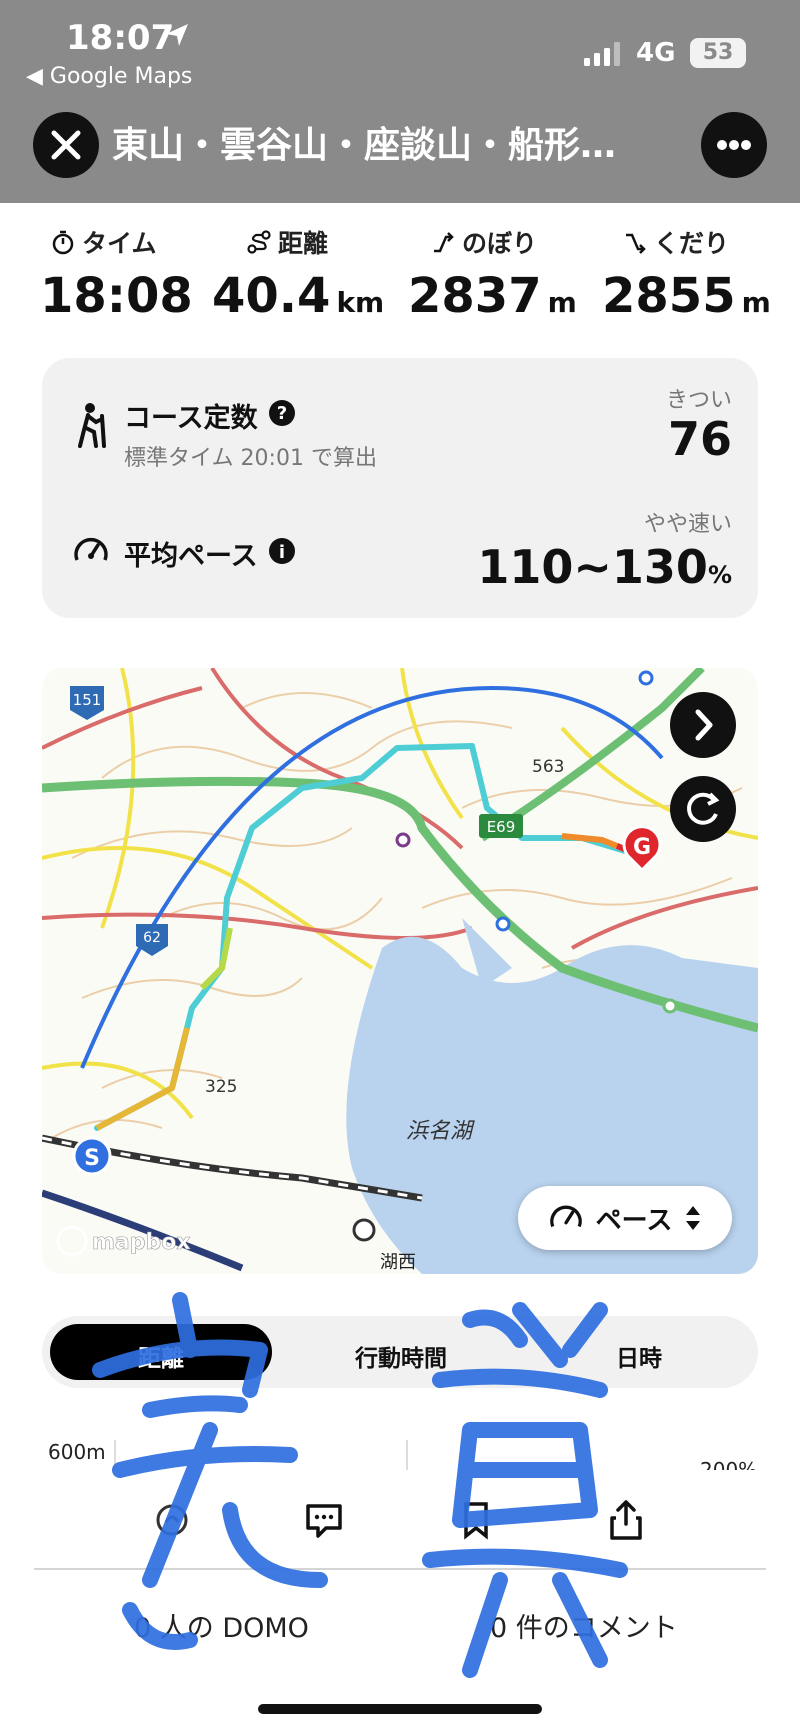 Image resolution: width=800 pixels, height=1730 pixels. Describe the element at coordinates (141, 1242) in the screenshot. I see `svg-text: mapbox` at that location.